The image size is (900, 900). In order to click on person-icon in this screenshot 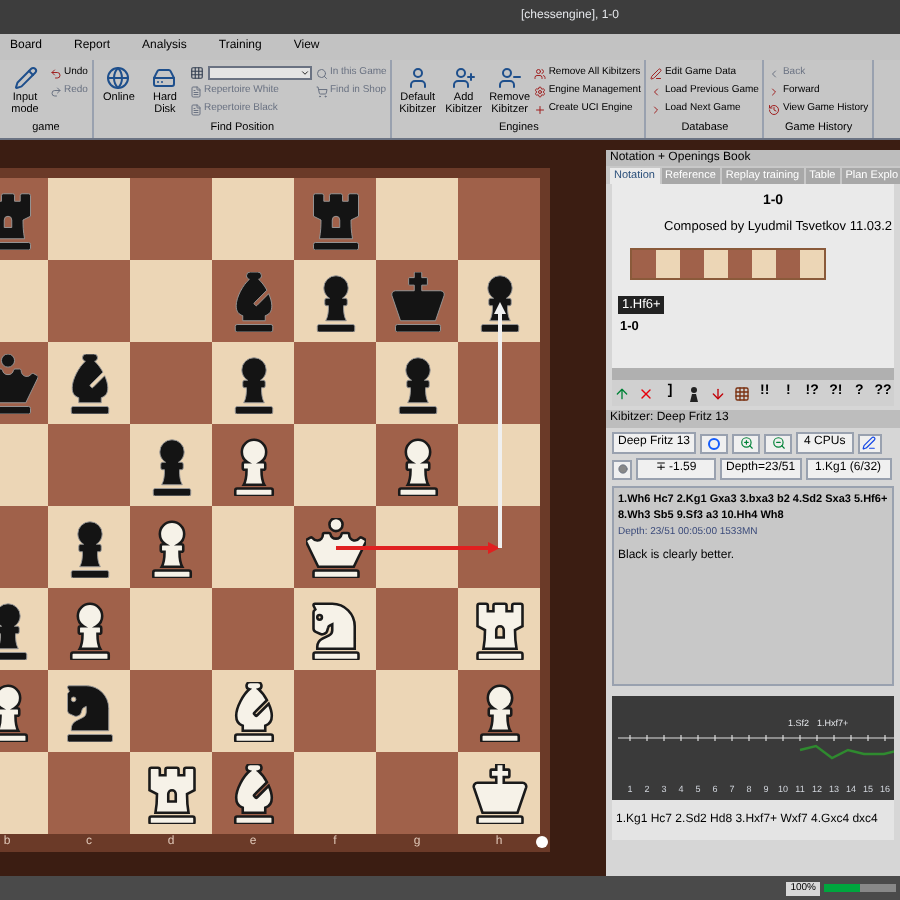, I will do `click(417, 78)`.